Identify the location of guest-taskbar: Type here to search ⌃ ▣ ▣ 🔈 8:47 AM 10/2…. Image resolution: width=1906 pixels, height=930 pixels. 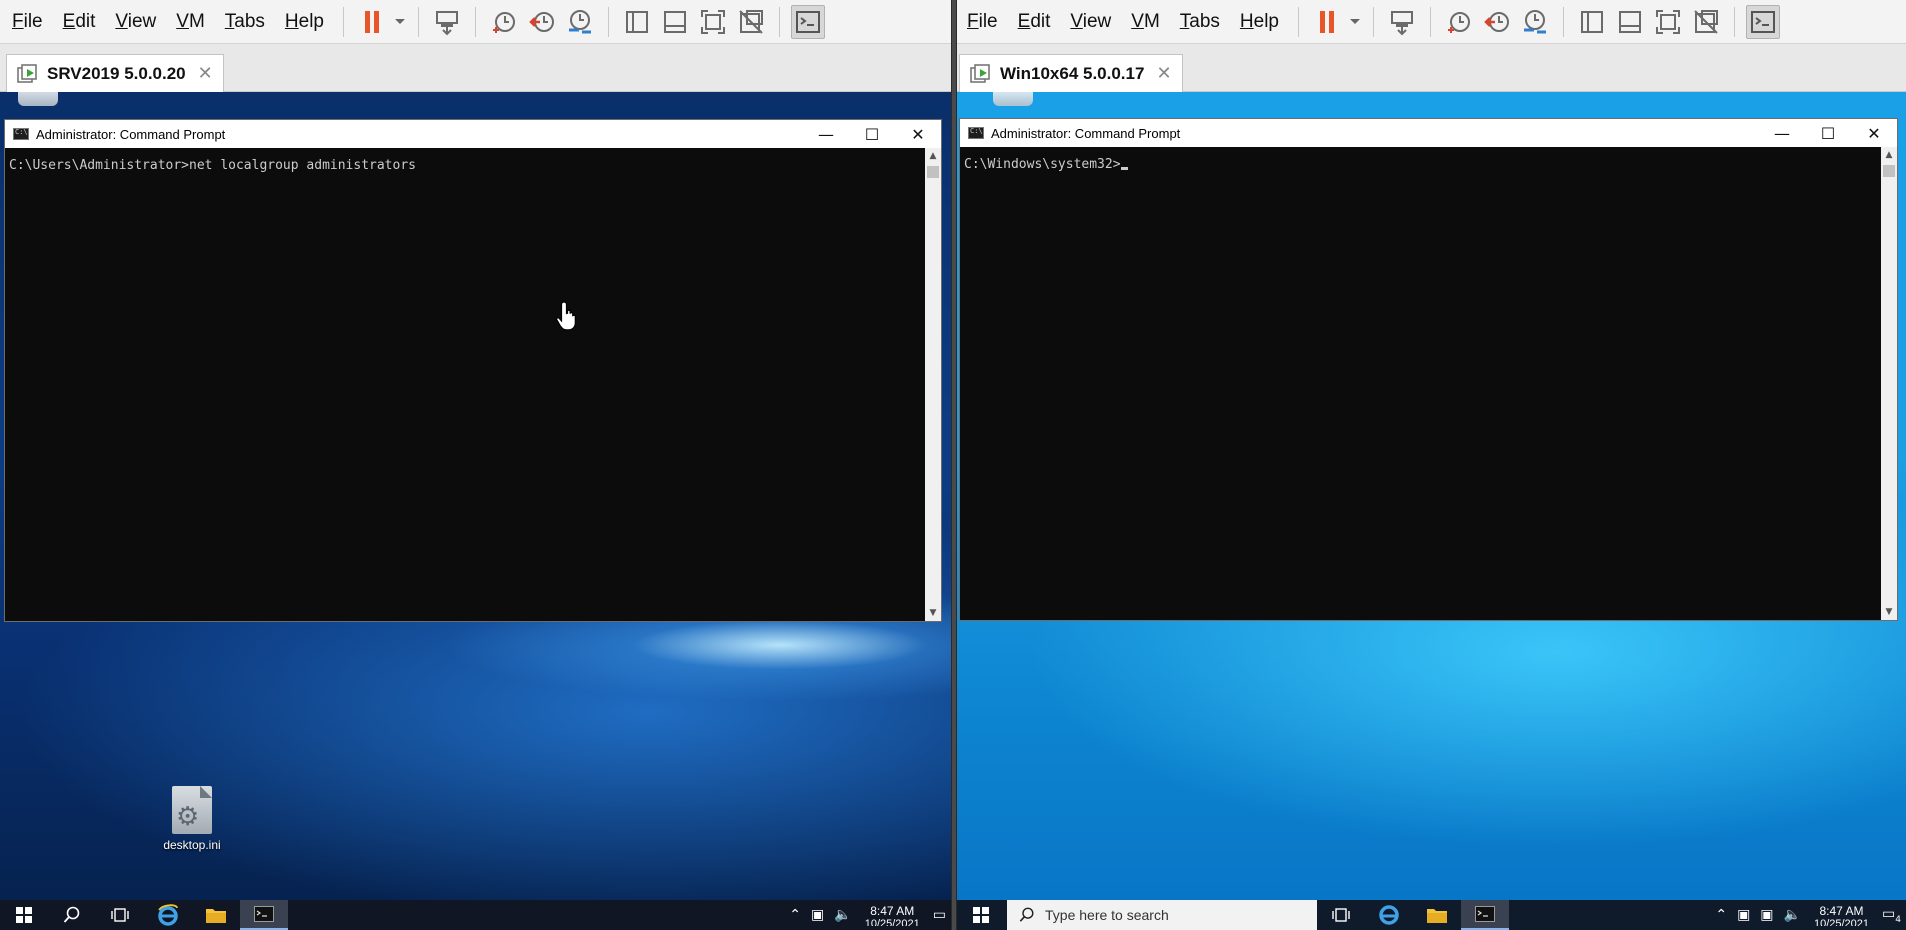
(1431, 915).